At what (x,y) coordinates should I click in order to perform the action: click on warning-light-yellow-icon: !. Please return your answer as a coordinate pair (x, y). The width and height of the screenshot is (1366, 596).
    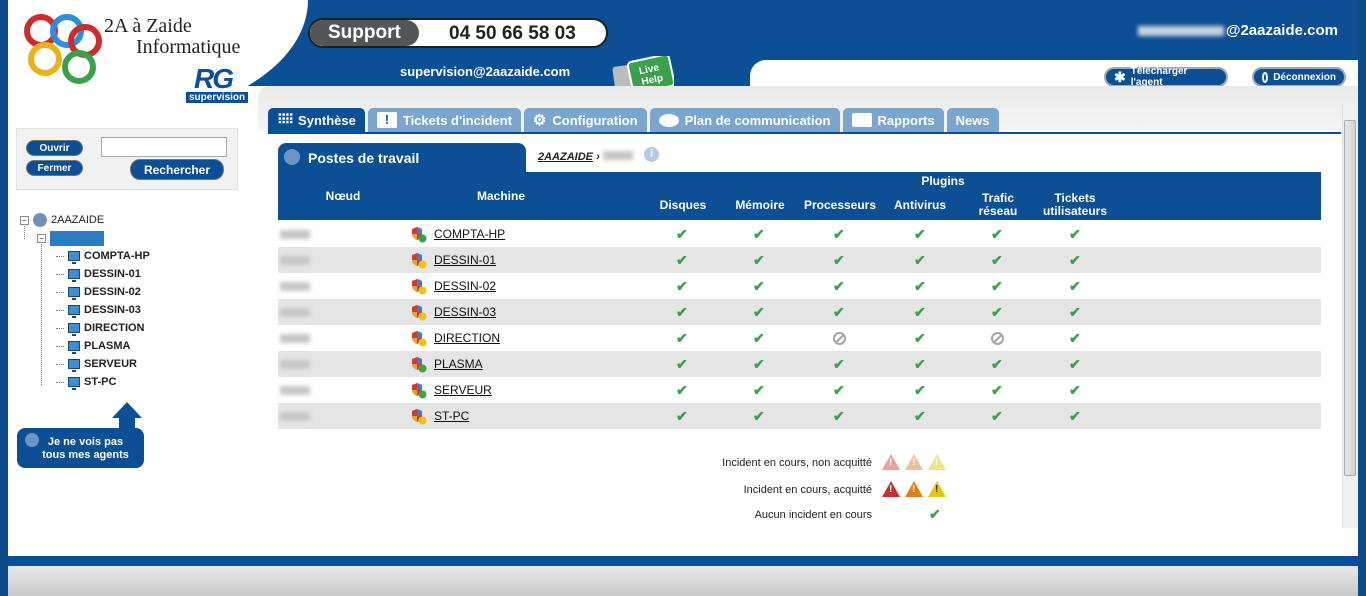
    Looking at the image, I should click on (937, 462).